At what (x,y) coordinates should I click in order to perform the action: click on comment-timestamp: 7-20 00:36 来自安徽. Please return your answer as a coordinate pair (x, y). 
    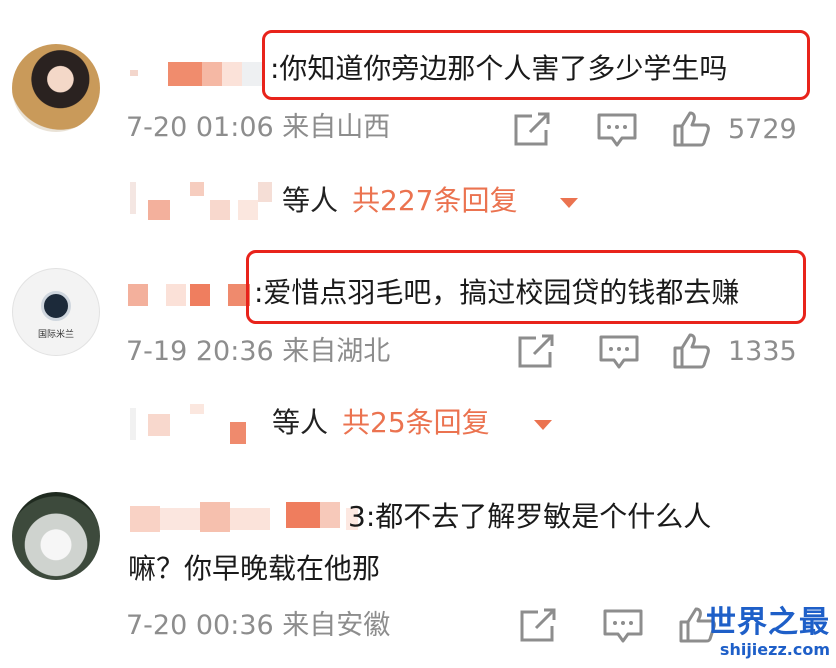
    Looking at the image, I should click on (258, 626).